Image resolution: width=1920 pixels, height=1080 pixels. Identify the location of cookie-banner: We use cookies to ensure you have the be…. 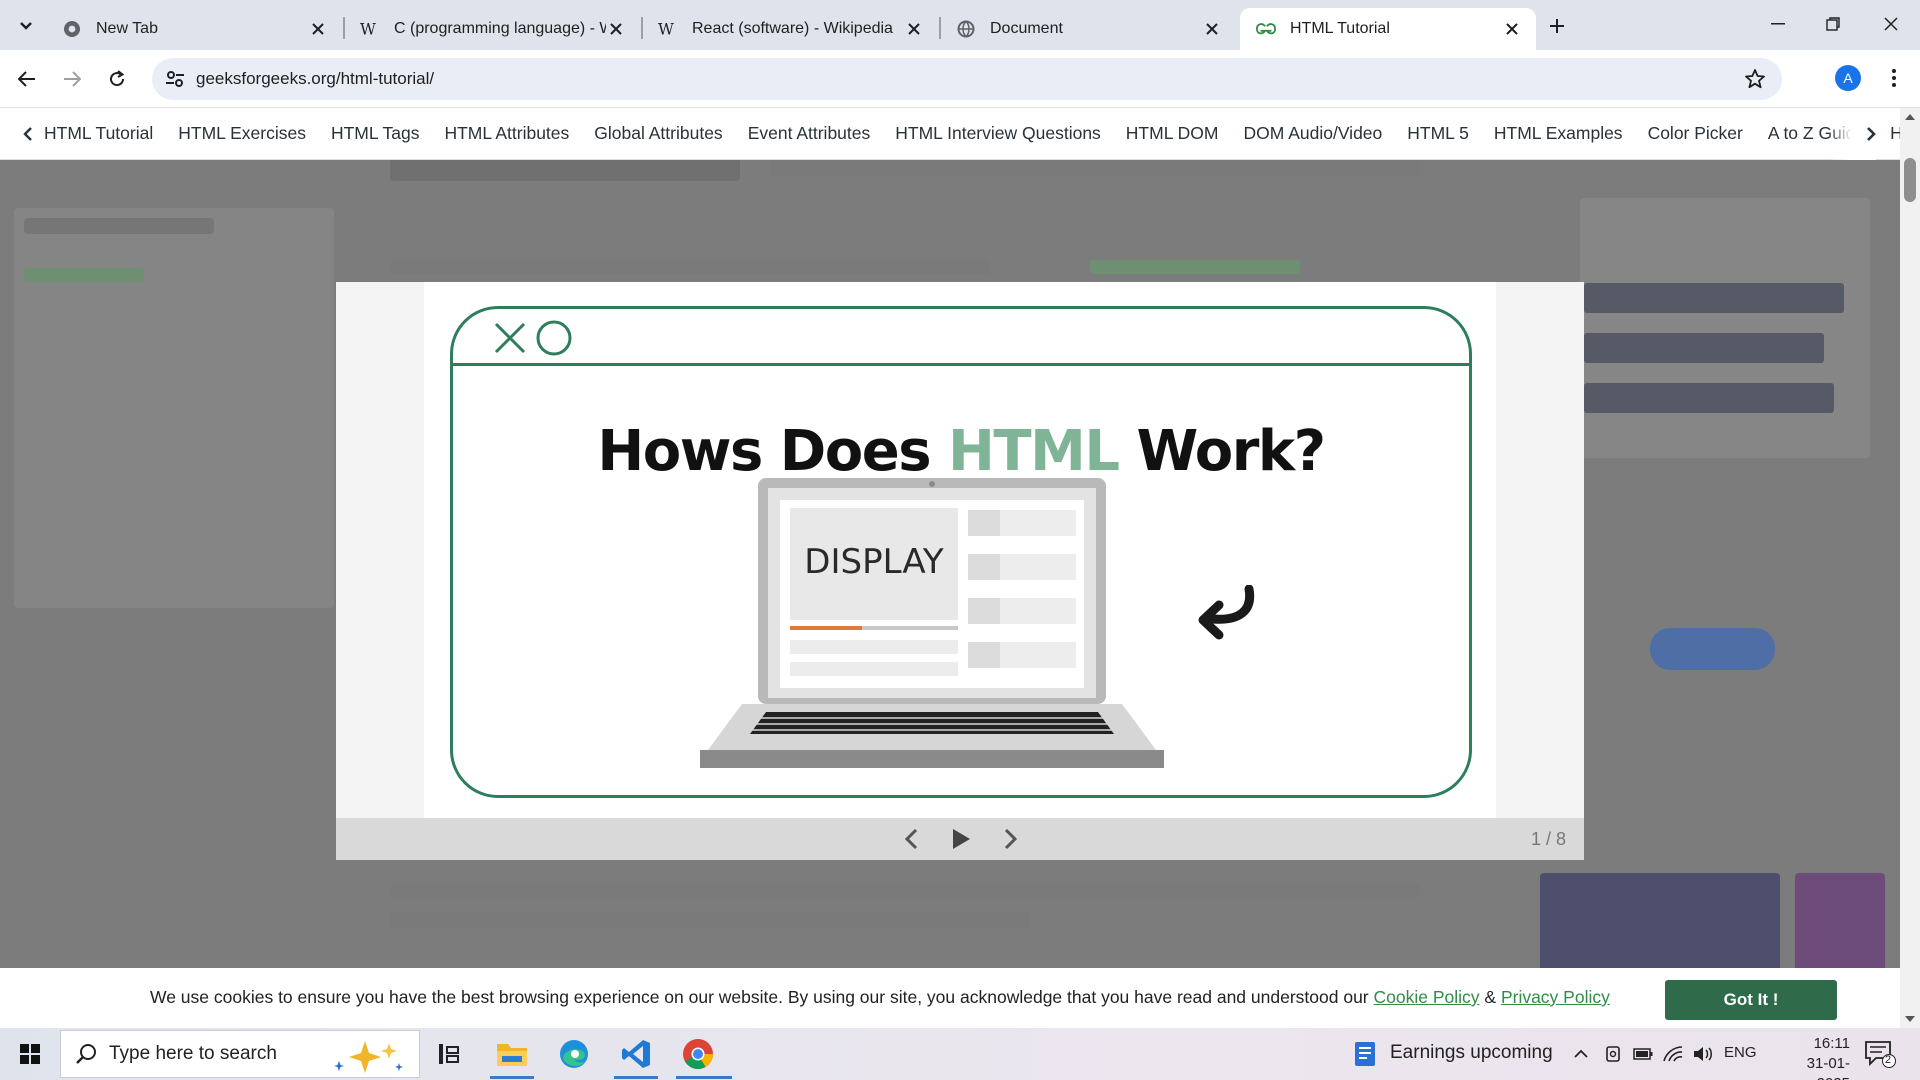
(950, 998).